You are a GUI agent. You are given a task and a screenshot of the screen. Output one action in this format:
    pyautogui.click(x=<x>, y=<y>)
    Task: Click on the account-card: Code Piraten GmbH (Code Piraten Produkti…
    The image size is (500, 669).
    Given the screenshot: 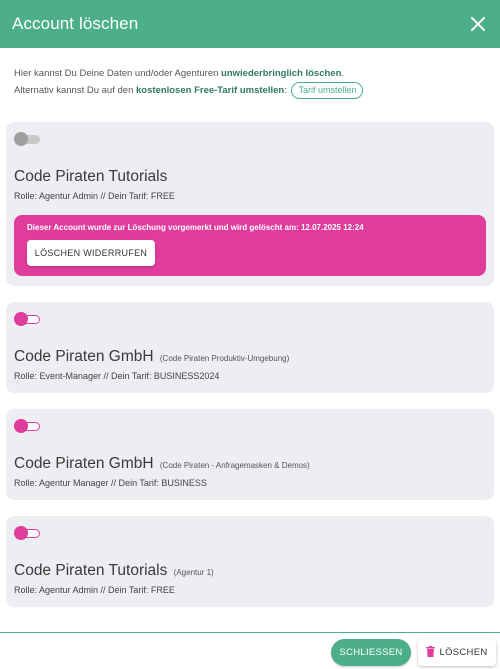 What is the action you would take?
    pyautogui.click(x=250, y=347)
    